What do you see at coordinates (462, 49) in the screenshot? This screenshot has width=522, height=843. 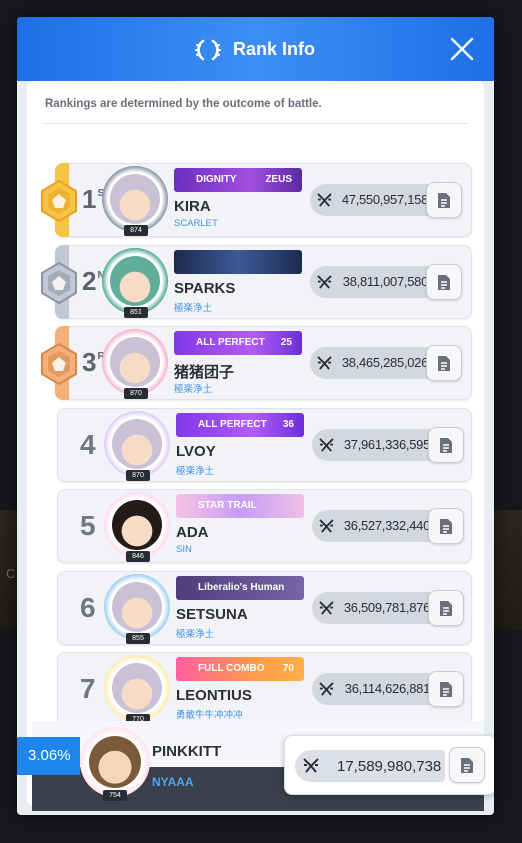 I see `close-icon` at bounding box center [462, 49].